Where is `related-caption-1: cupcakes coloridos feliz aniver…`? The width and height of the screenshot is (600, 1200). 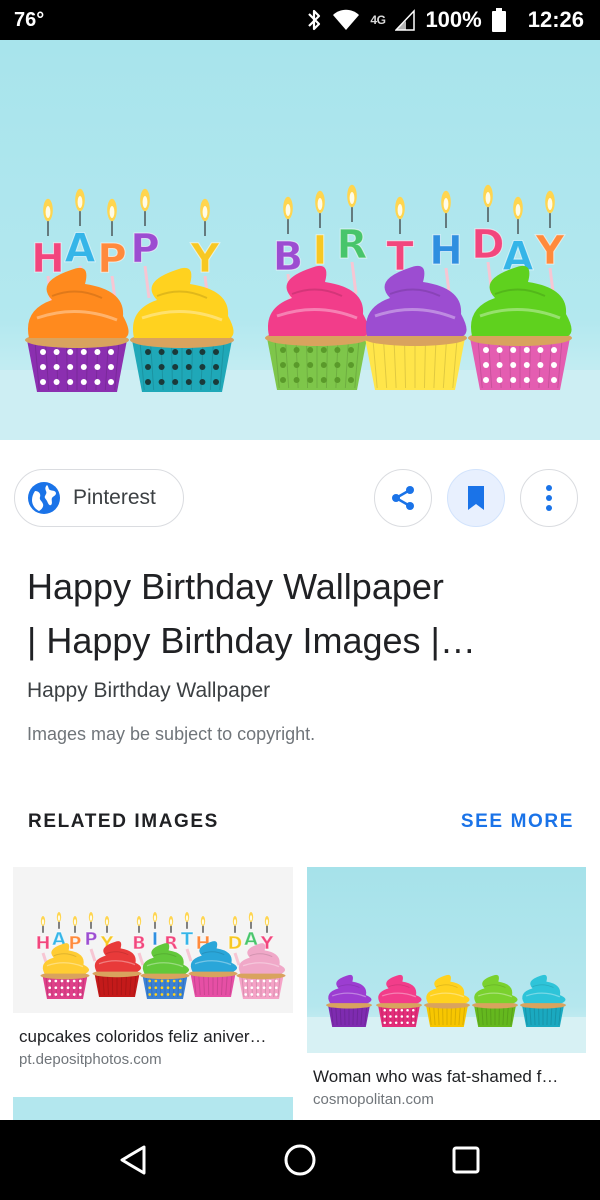
related-caption-1: cupcakes coloridos feliz aniver… is located at coordinates (143, 1036).